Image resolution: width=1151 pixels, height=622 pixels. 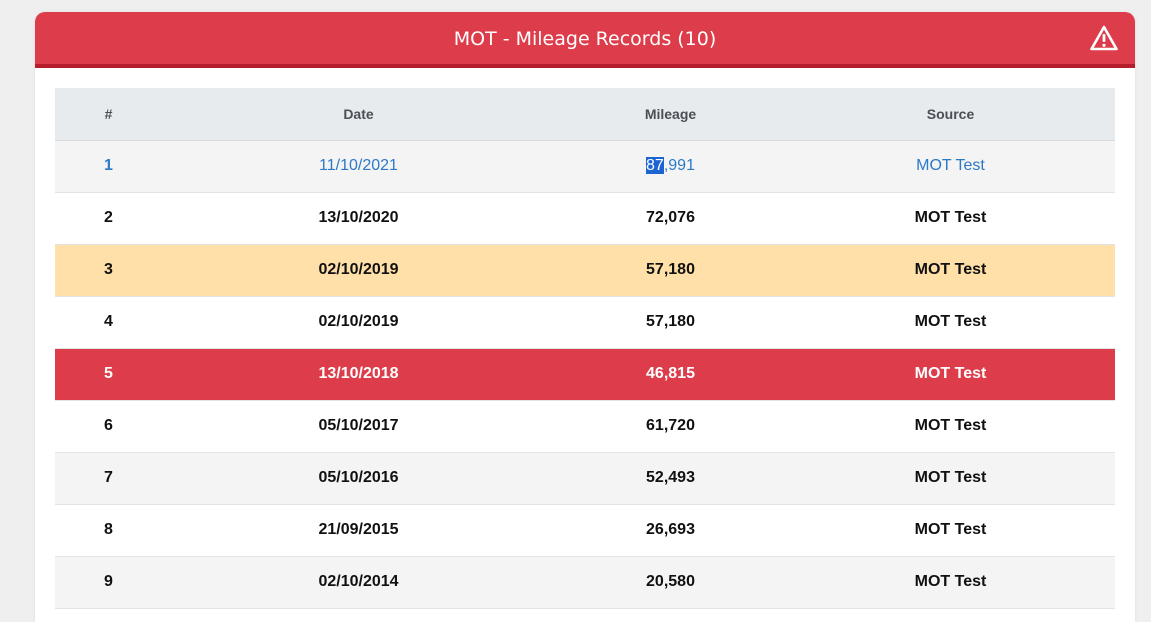 I want to click on table-row: 9 02/10/2014 20,580 MOT Test, so click(x=585, y=582).